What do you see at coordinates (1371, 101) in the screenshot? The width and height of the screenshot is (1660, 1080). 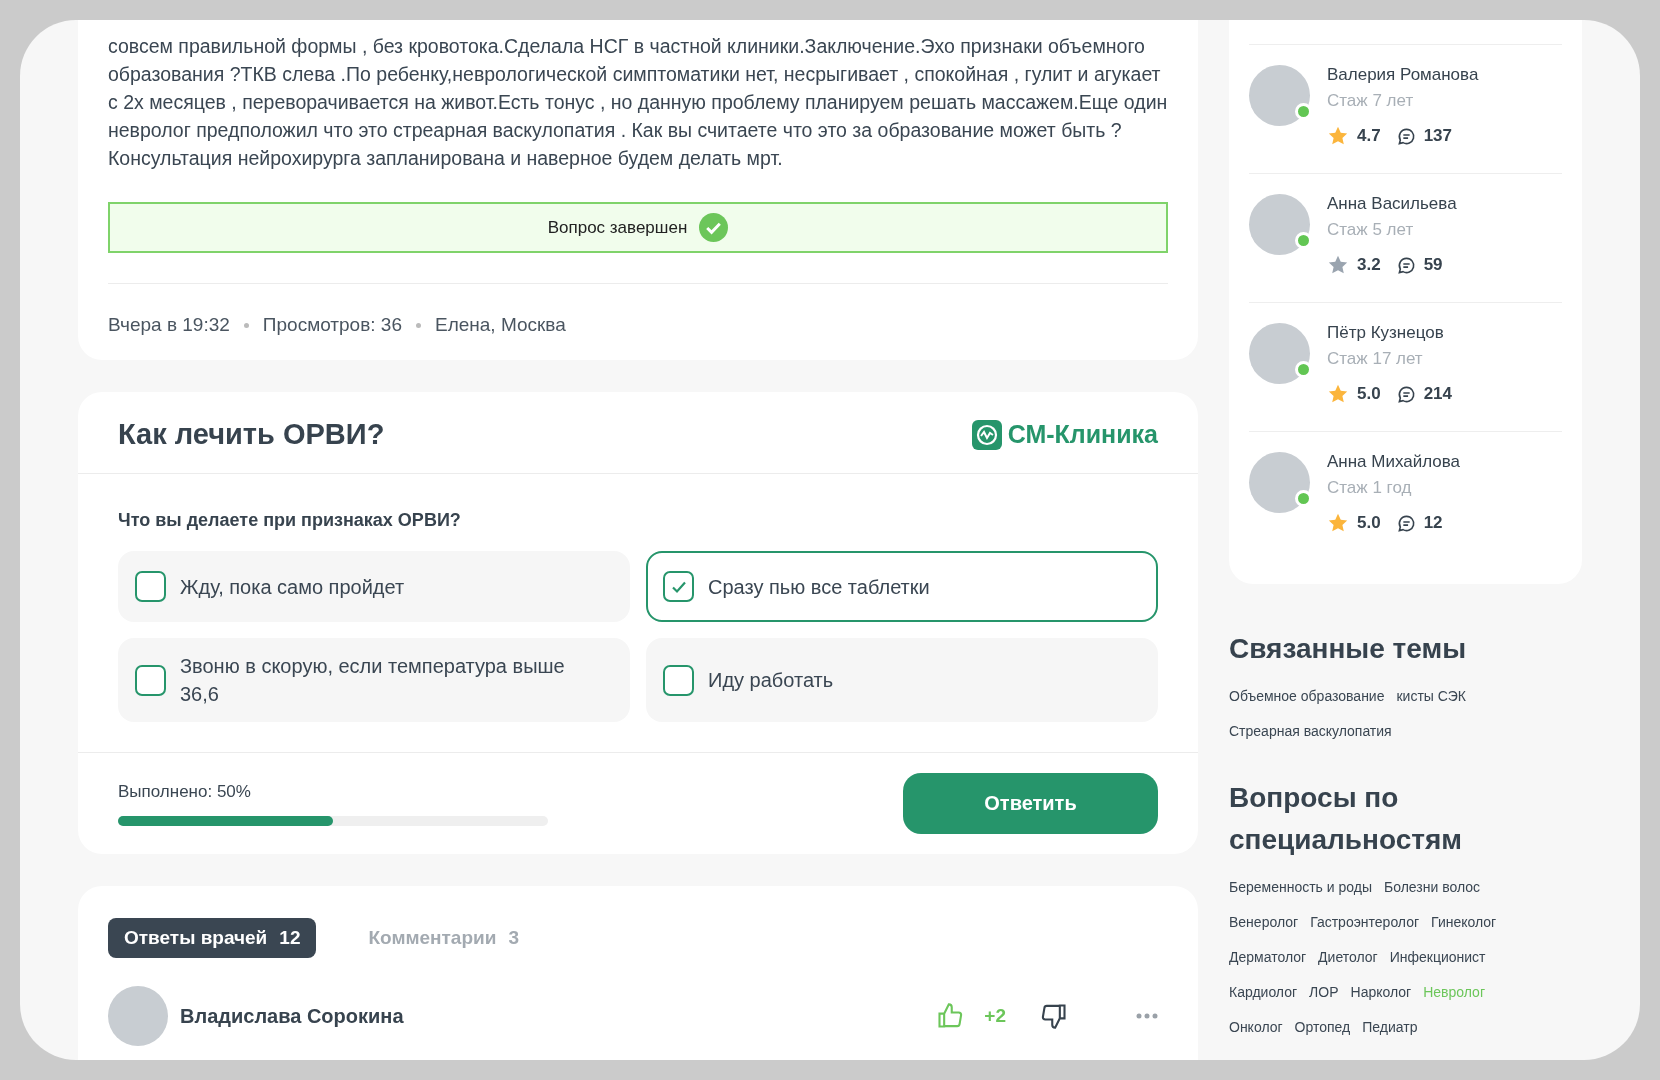 I see `experience-text: Стаж 7 лет` at bounding box center [1371, 101].